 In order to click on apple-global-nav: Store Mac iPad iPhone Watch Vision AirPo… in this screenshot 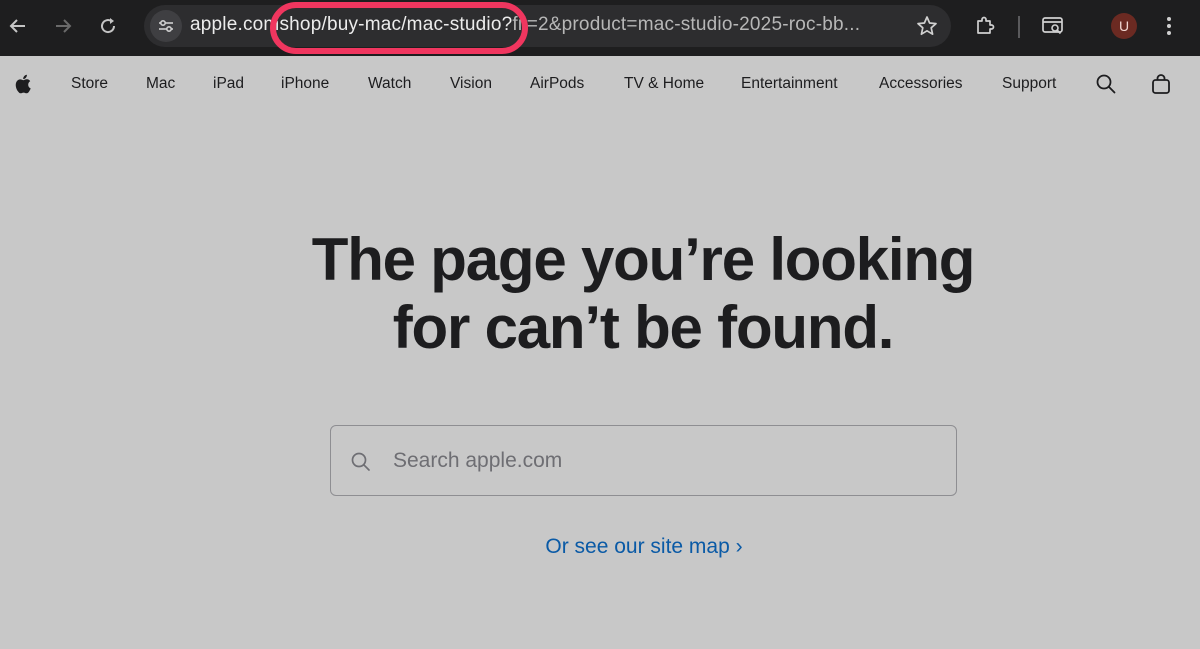, I will do `click(600, 85)`.